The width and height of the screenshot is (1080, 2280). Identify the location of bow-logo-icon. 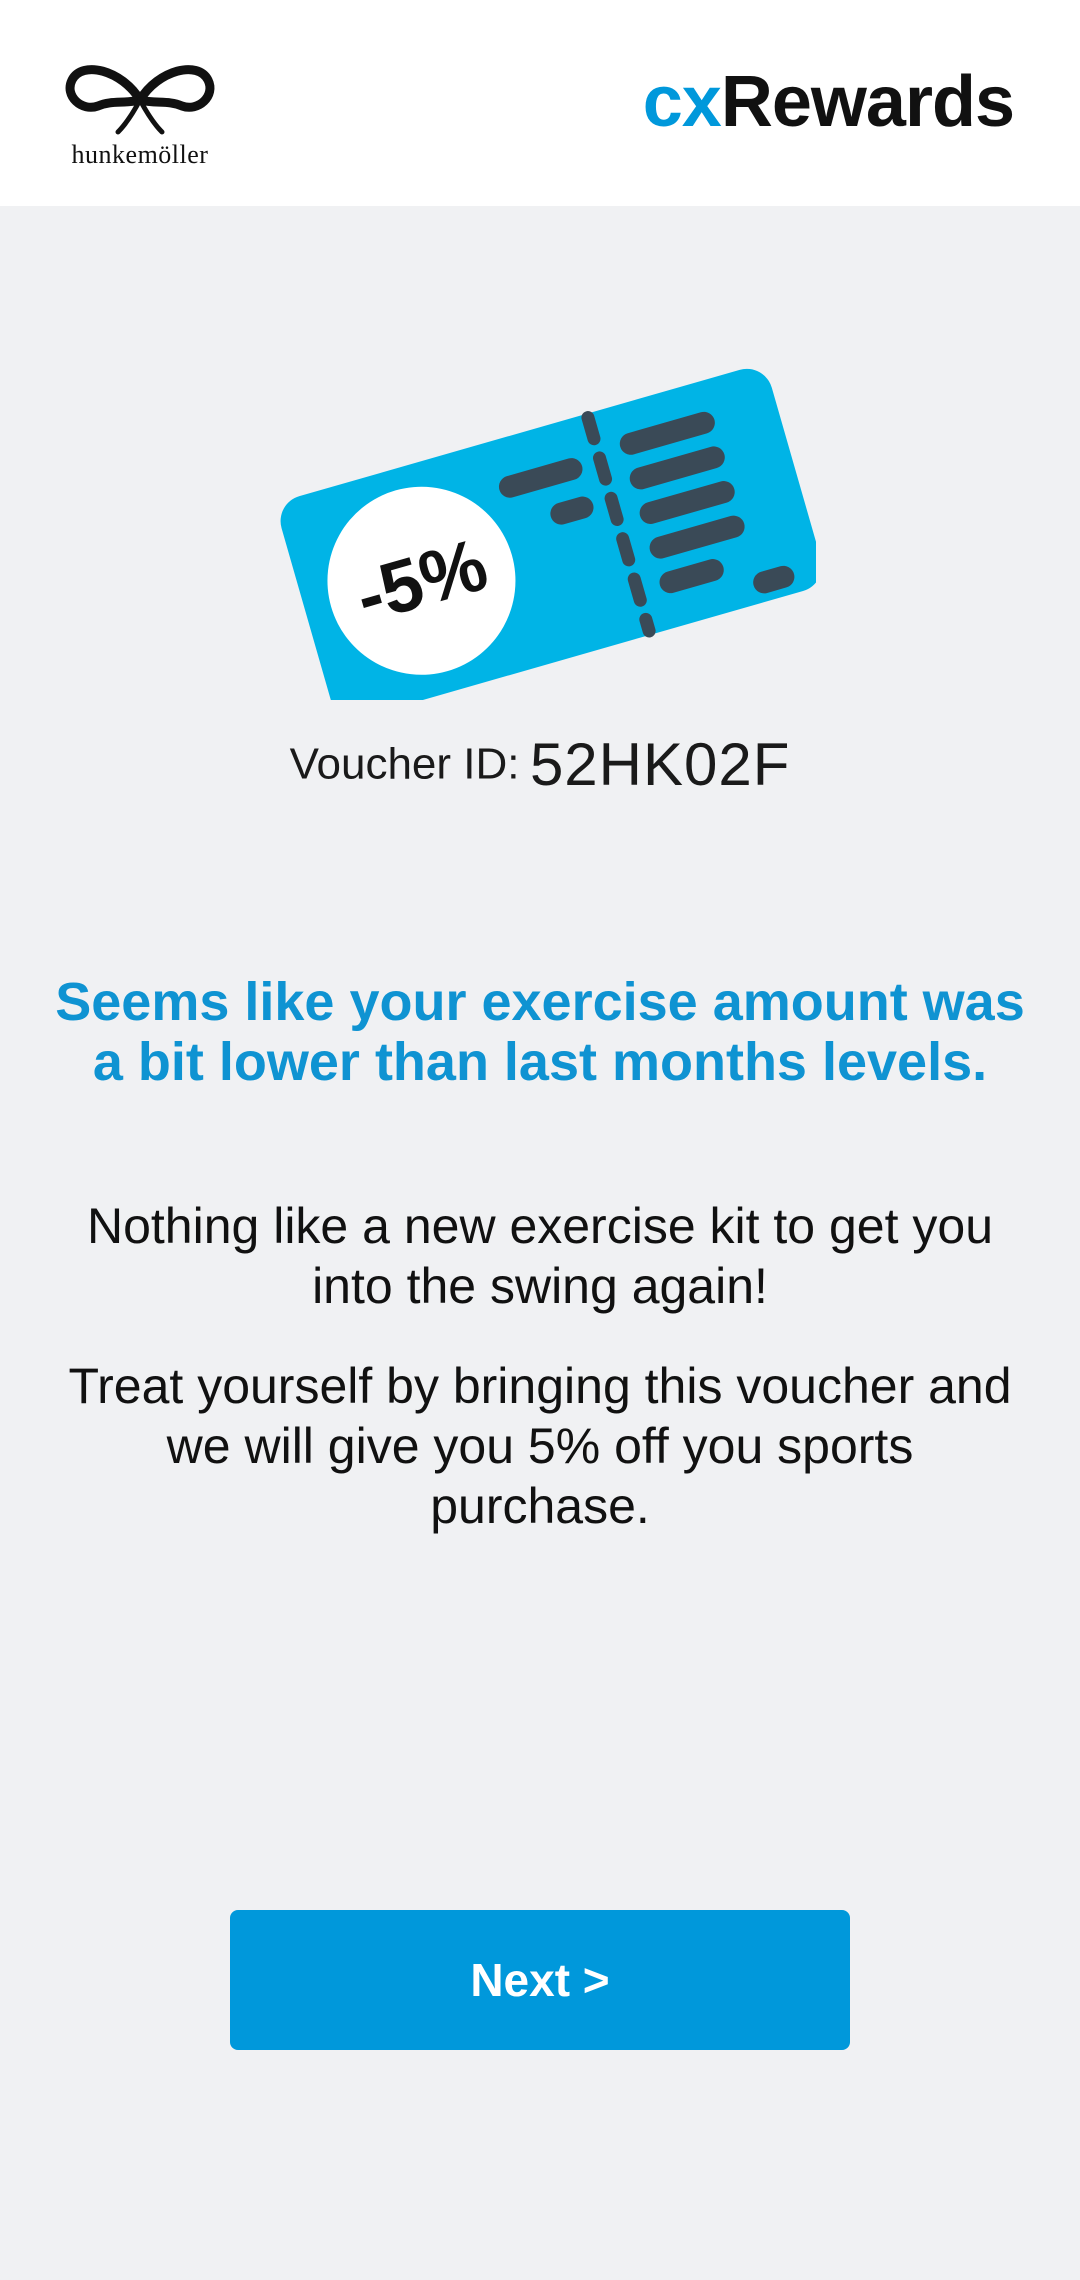
(140, 100).